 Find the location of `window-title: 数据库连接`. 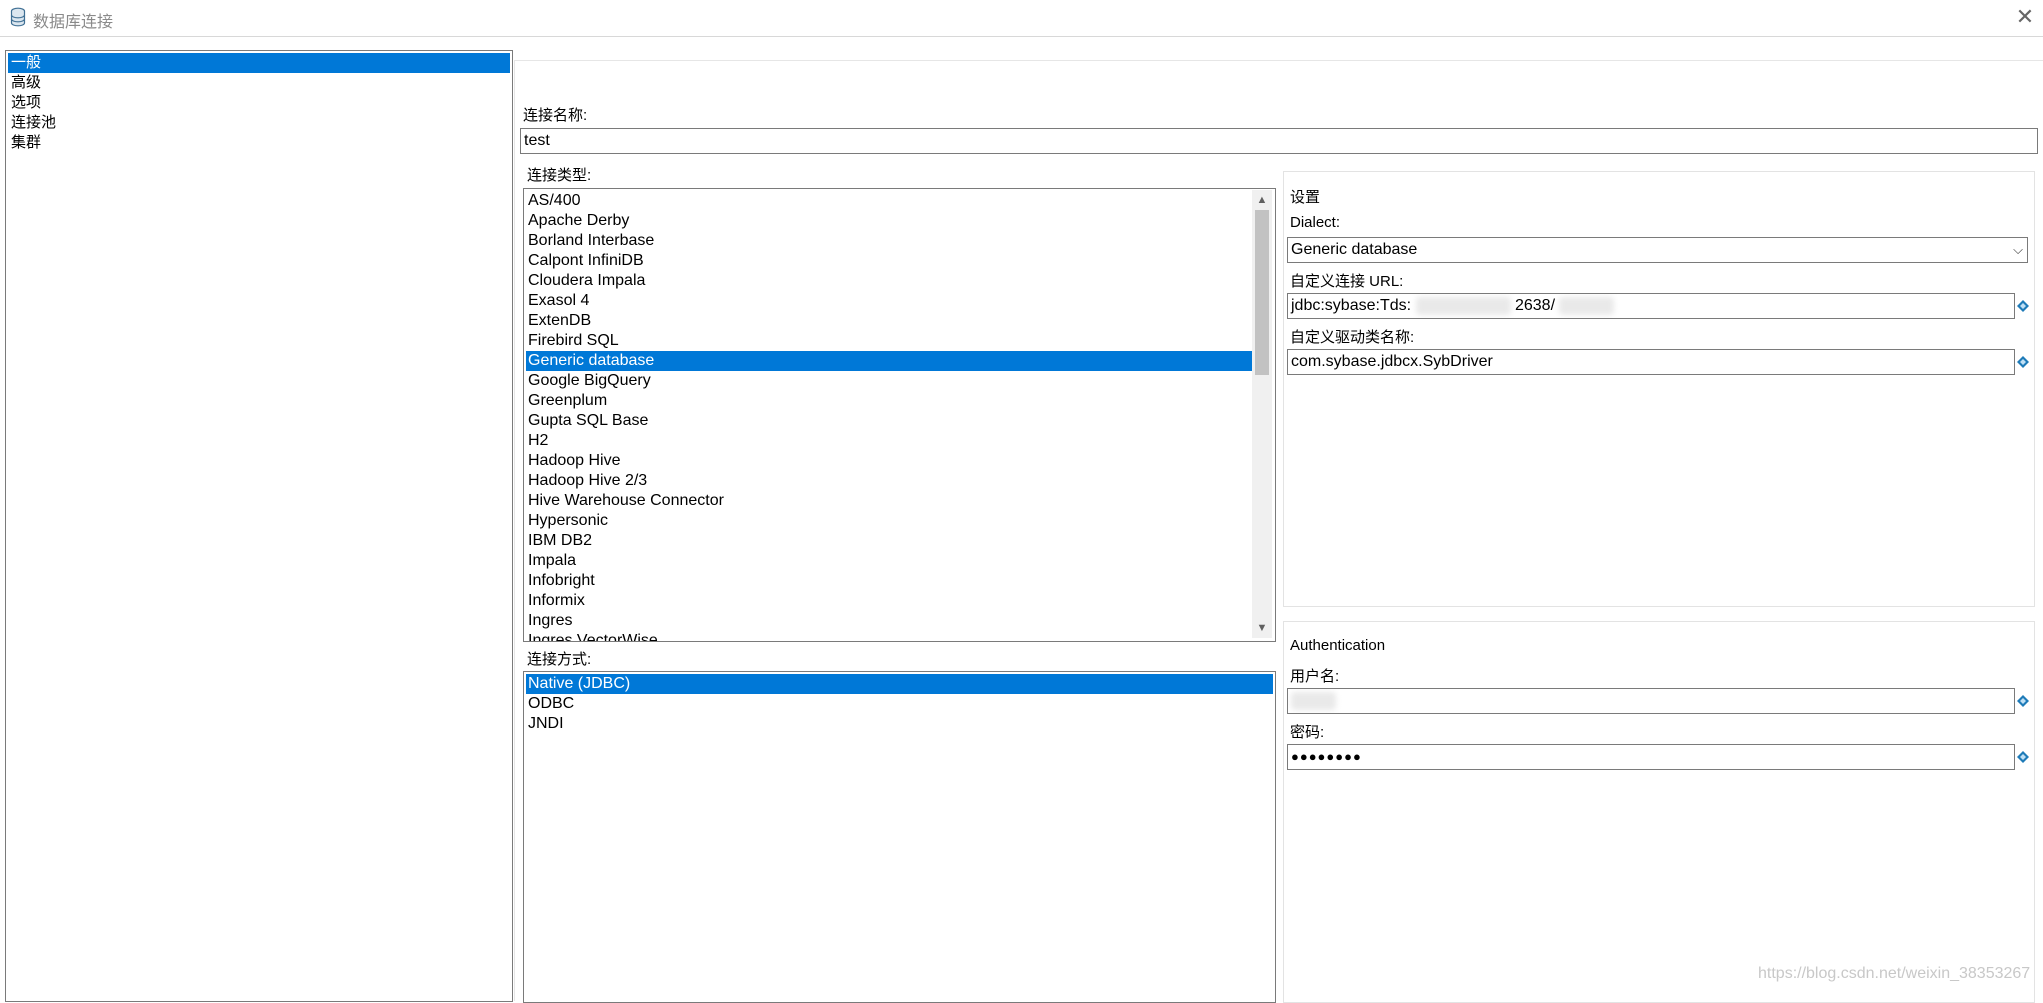

window-title: 数据库连接 is located at coordinates (73, 22).